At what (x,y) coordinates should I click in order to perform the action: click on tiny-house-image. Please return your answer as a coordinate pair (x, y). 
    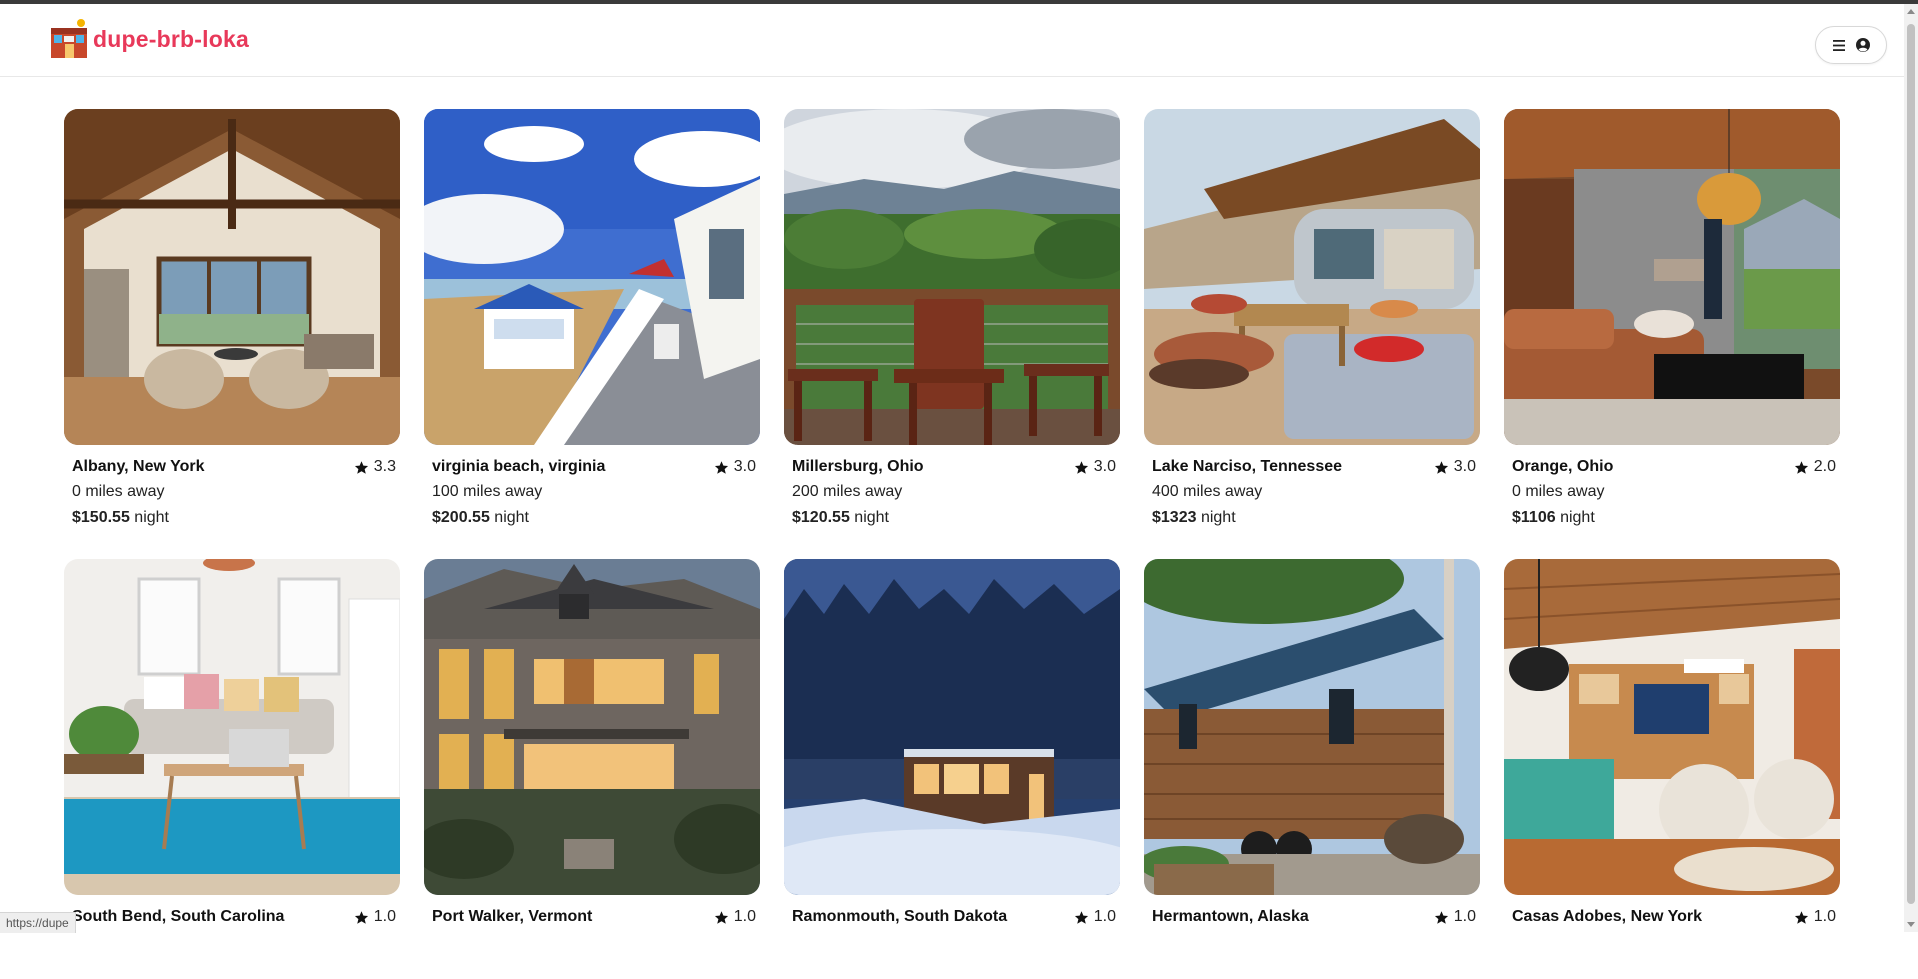
    Looking at the image, I should click on (1312, 727).